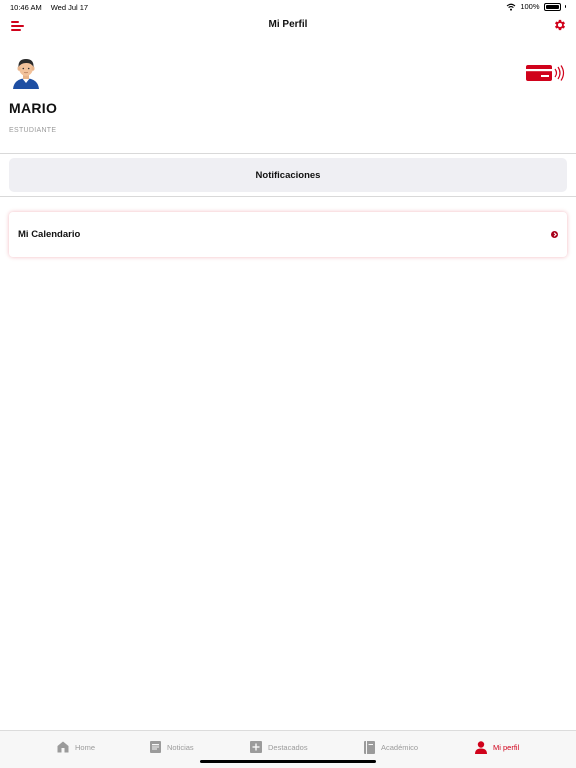 Image resolution: width=576 pixels, height=768 pixels. I want to click on tab-label: Mi perfil, so click(506, 747).